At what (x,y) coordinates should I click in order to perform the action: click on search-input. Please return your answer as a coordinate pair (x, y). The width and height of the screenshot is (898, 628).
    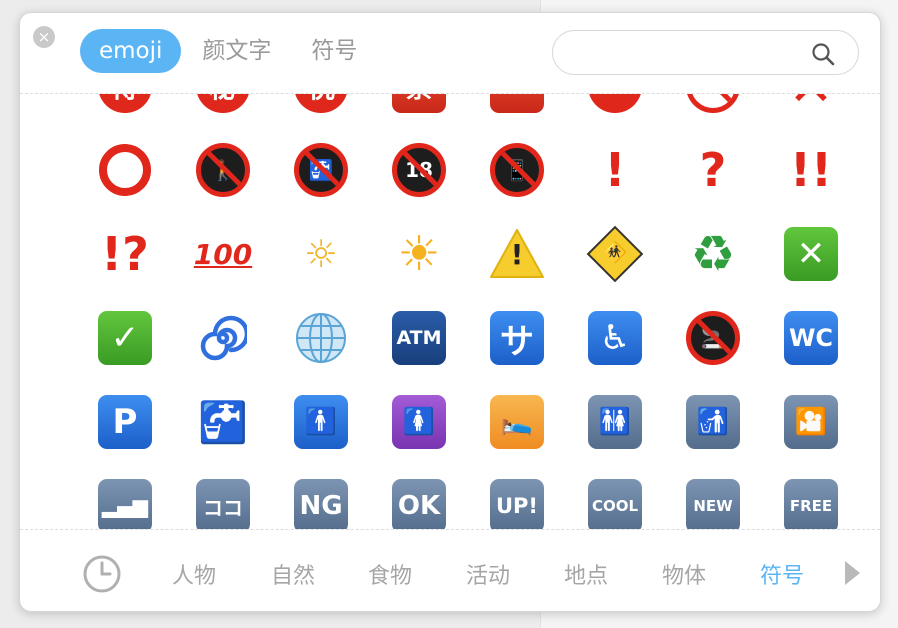
    Looking at the image, I should click on (686, 53).